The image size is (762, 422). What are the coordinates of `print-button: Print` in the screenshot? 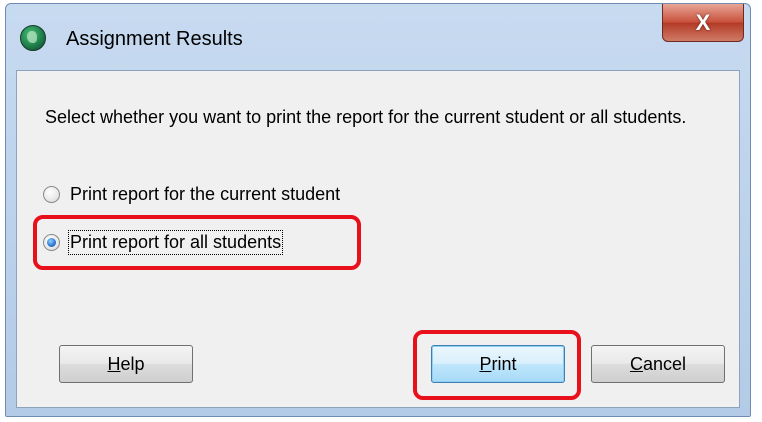 It's located at (498, 364).